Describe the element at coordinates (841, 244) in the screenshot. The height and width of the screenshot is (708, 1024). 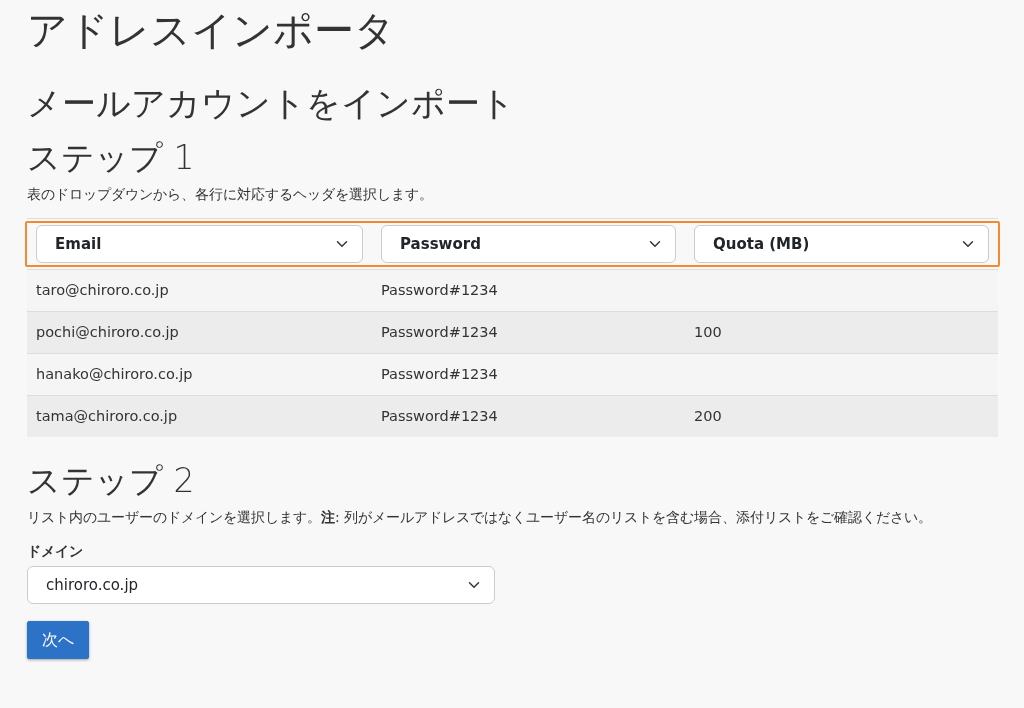
I see `column-header-select: Quota (MB)` at that location.